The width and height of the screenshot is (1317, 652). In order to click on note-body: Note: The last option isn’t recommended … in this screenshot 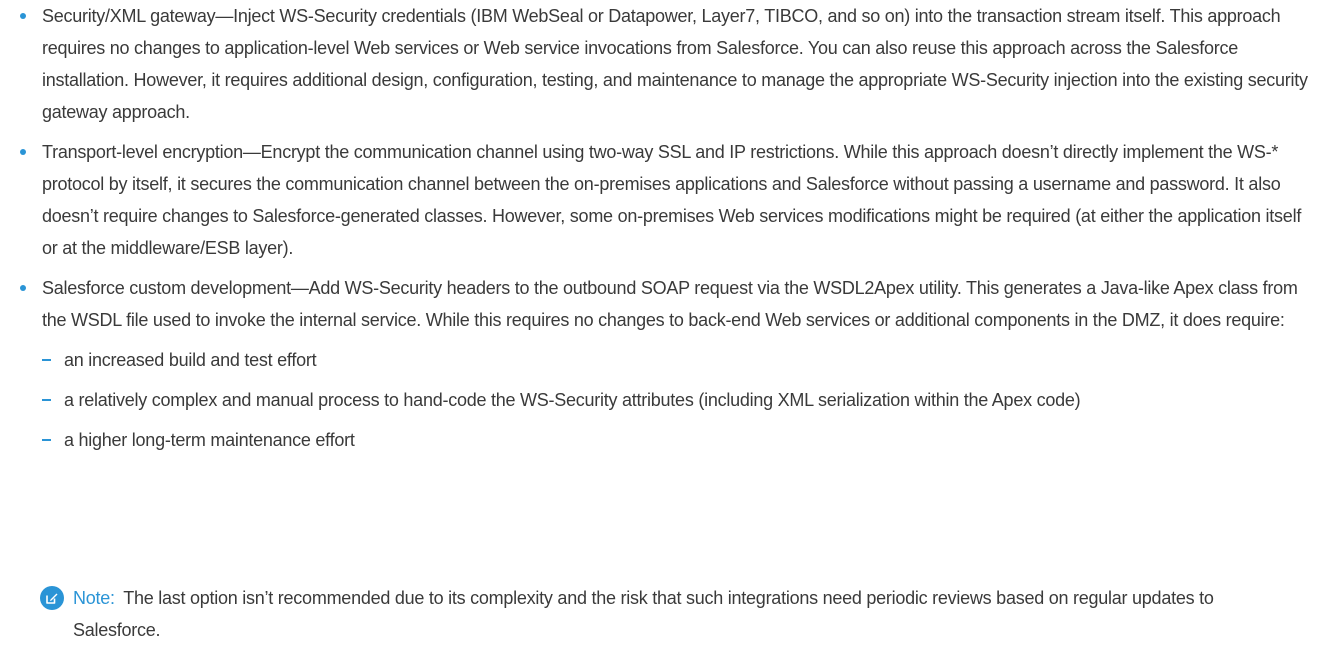, I will do `click(670, 614)`.